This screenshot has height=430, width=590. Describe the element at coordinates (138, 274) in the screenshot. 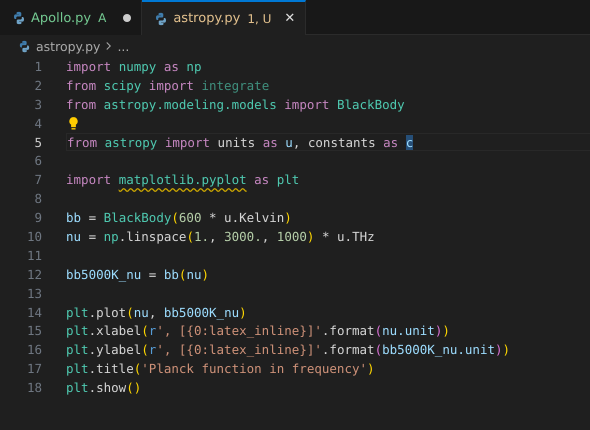

I see `code-line: bb5000K_nu = bb(nu)` at that location.